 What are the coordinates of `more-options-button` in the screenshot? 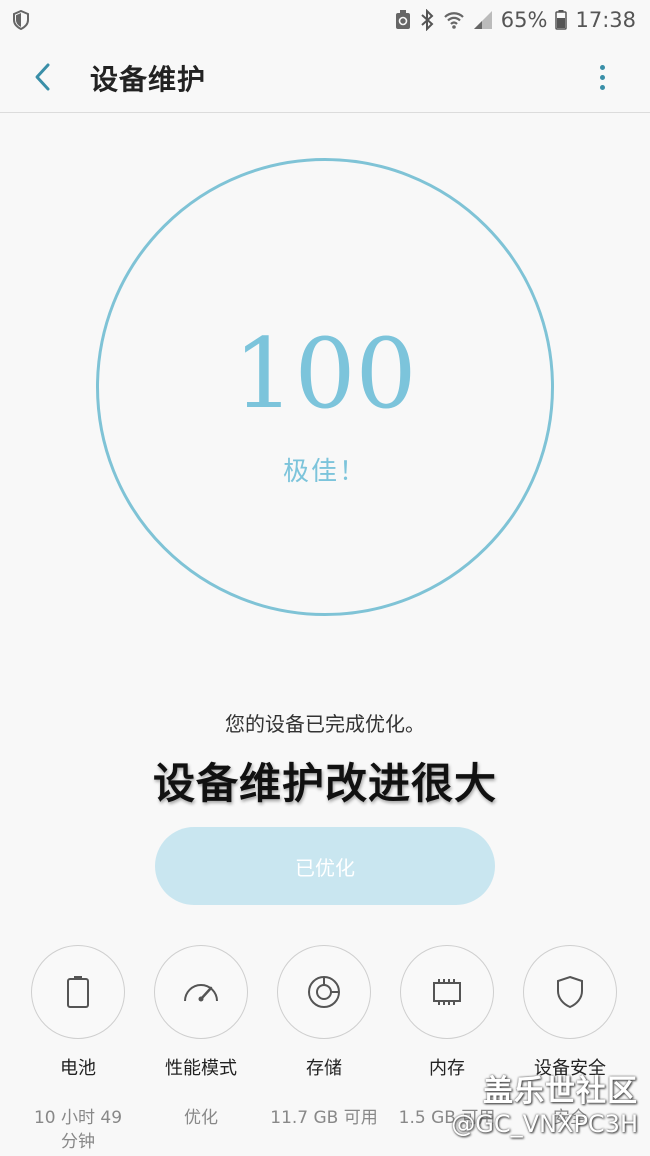 It's located at (602, 77).